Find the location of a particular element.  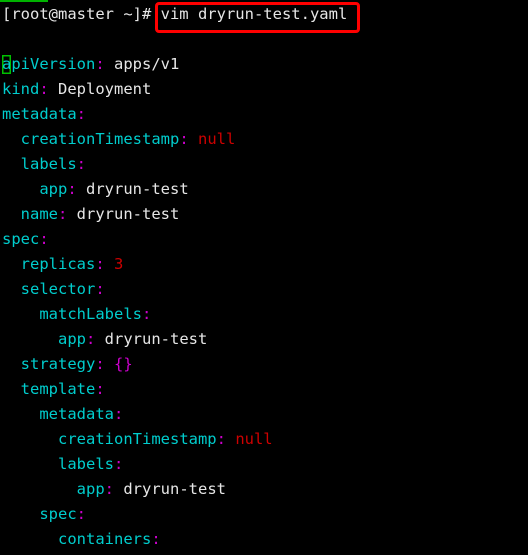

yaml-line: selector: is located at coordinates (264, 289).